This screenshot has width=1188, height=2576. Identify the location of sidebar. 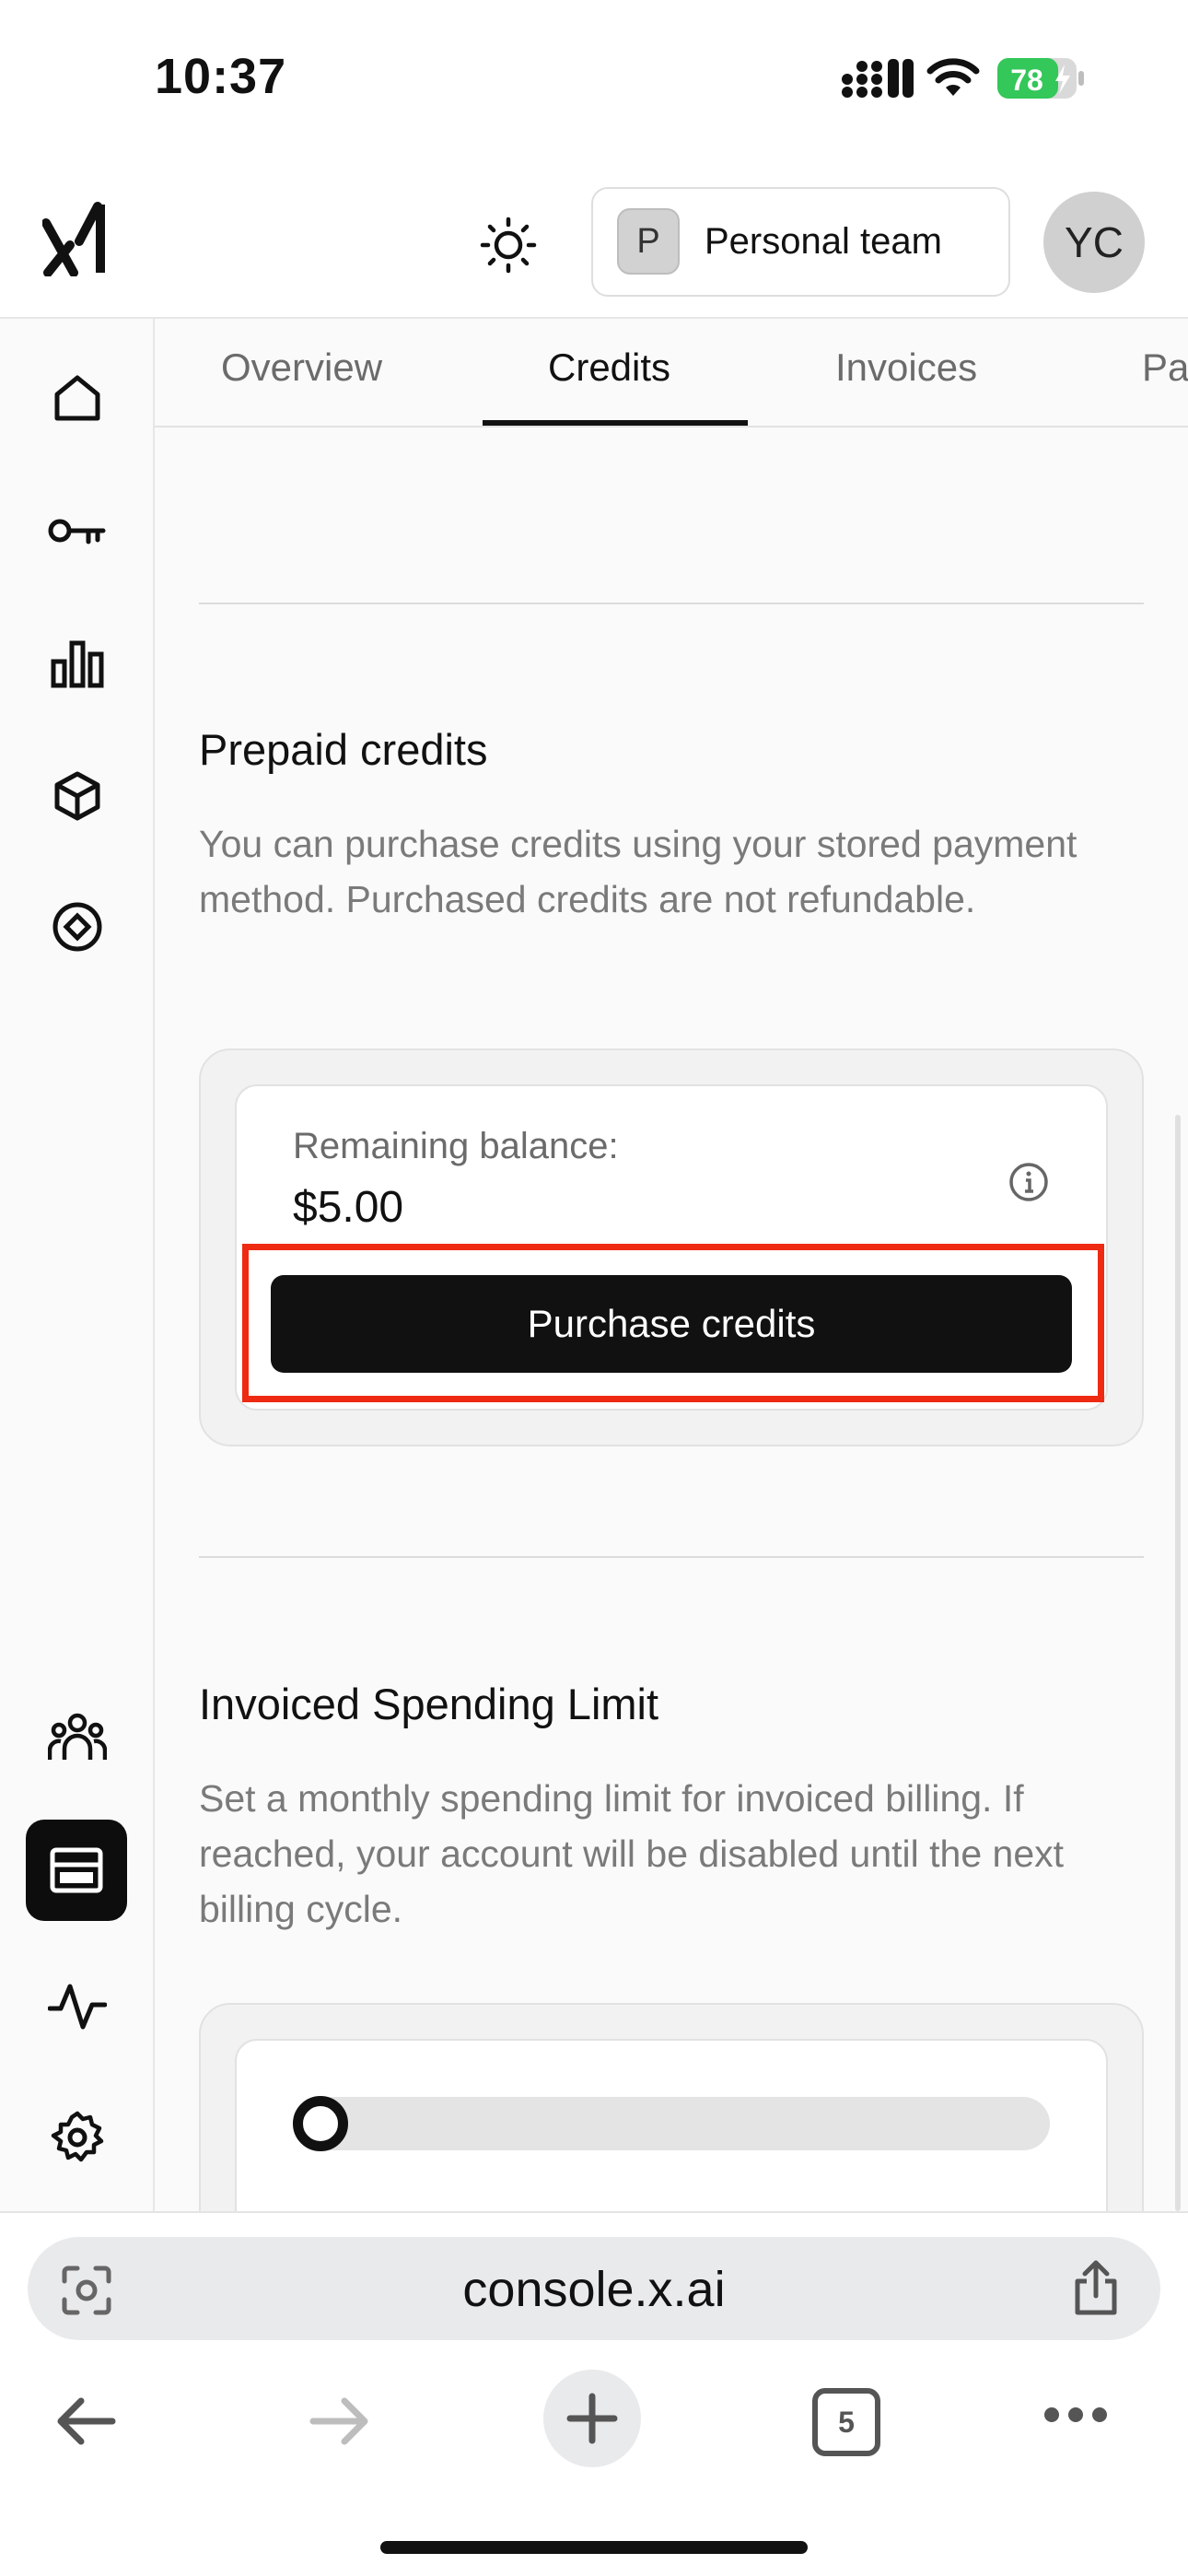
(77, 1265).